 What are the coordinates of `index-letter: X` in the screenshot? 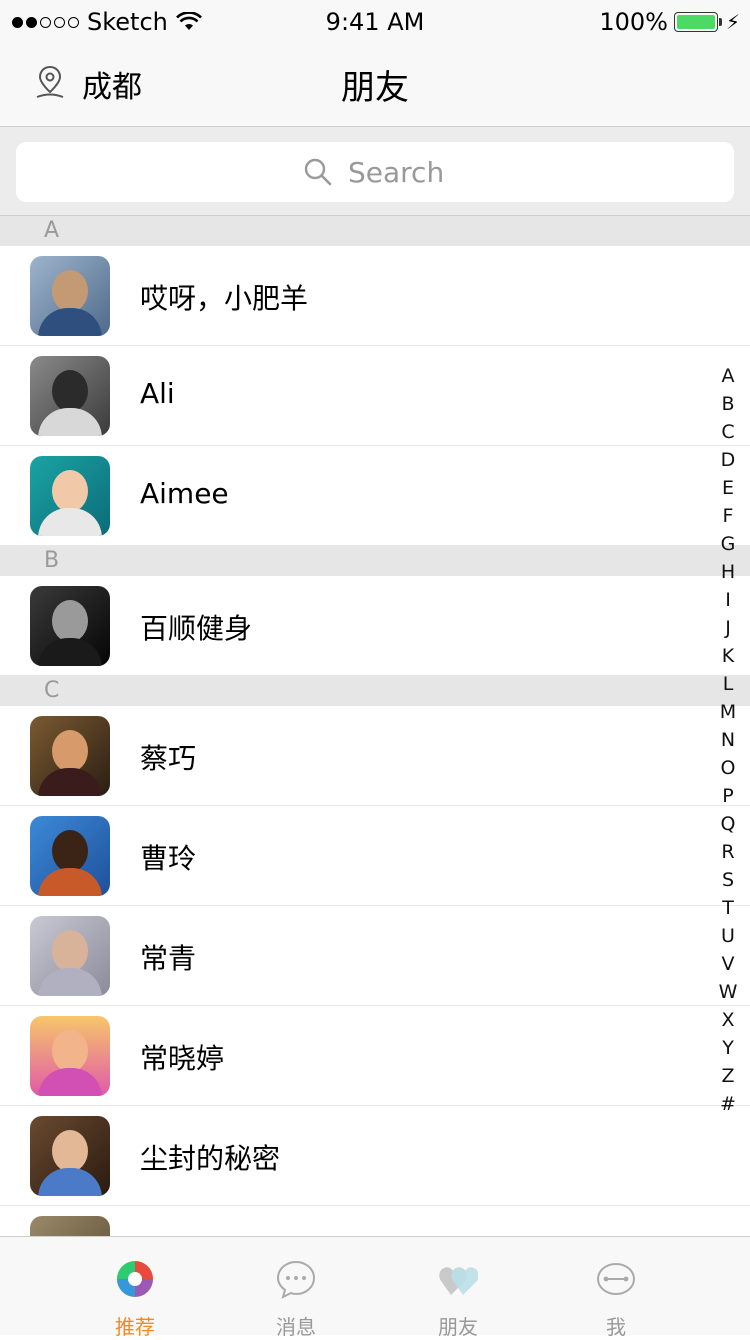 It's located at (728, 1020).